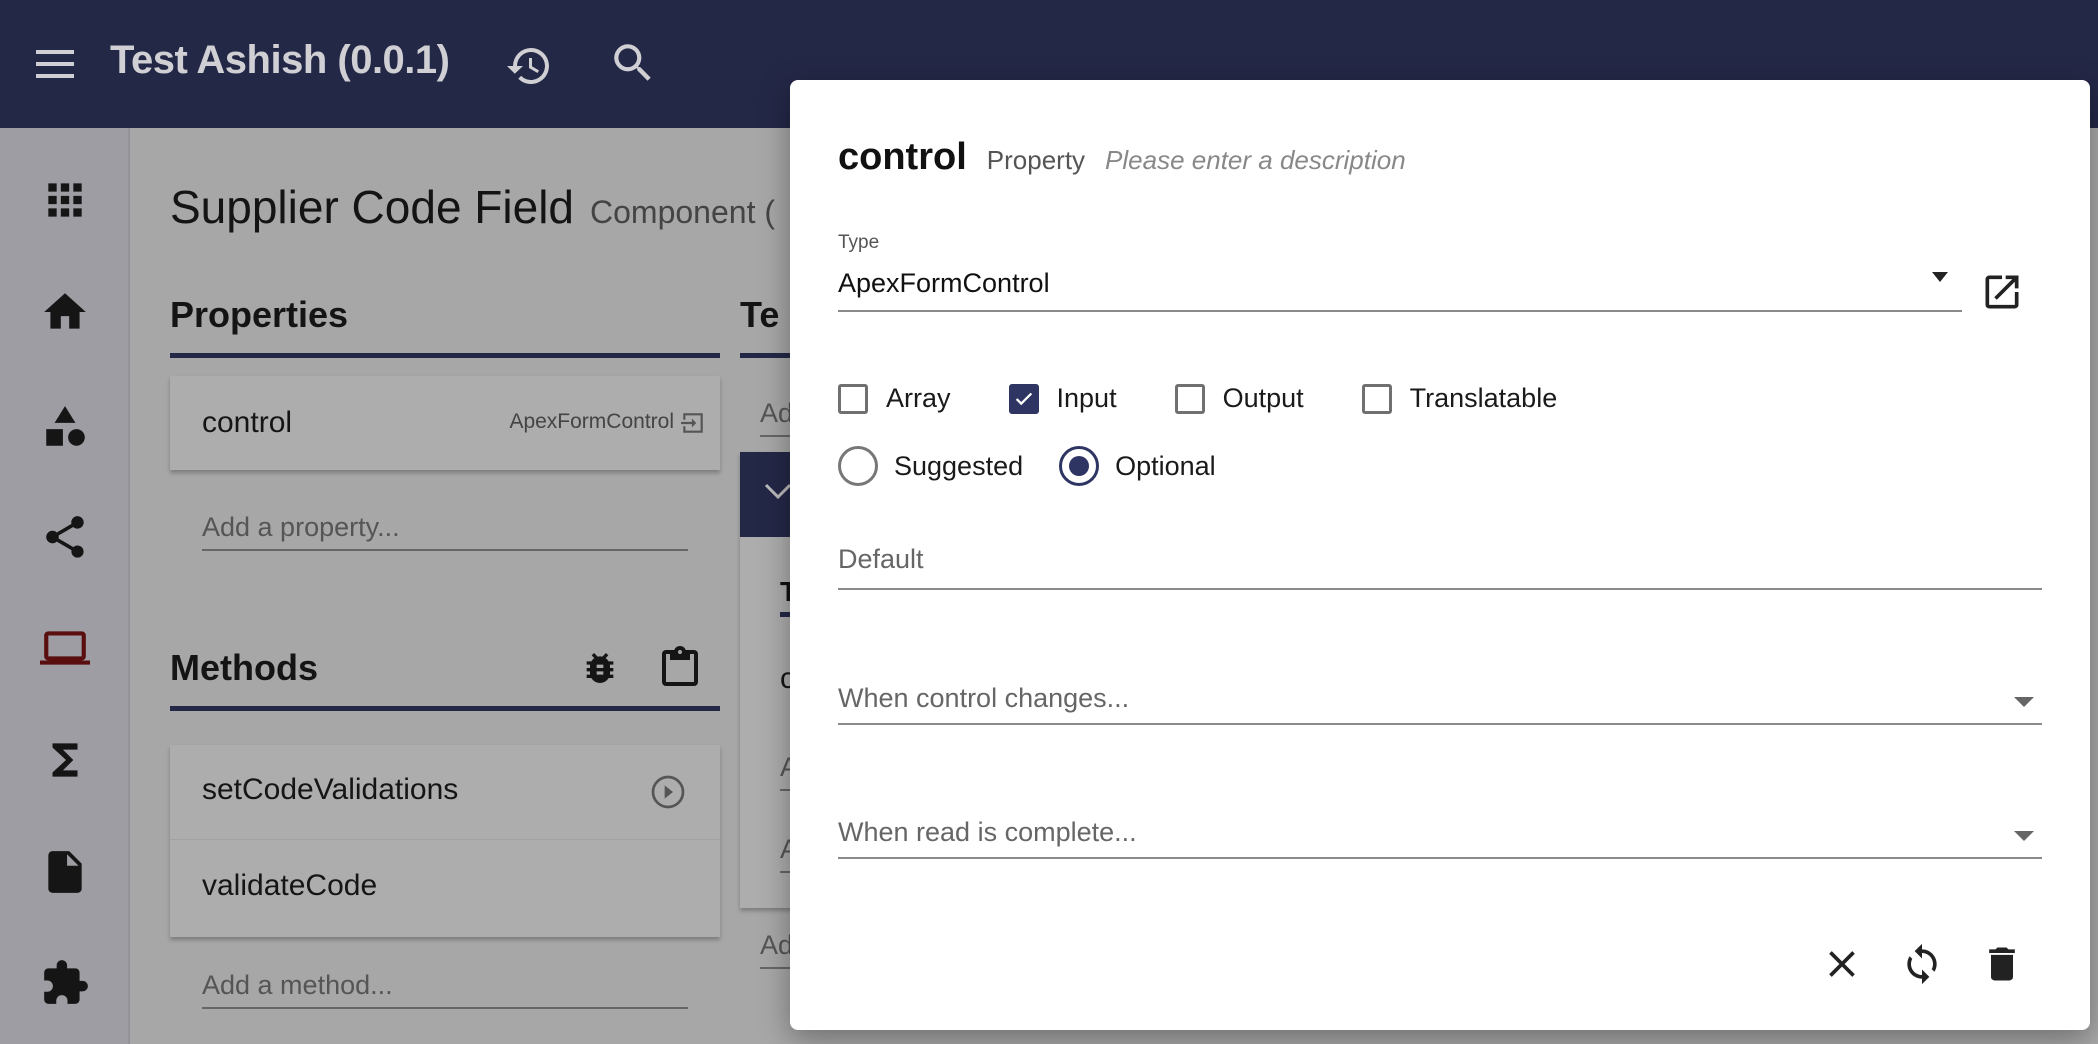  I want to click on background-panel-edge, so click(2094, 586).